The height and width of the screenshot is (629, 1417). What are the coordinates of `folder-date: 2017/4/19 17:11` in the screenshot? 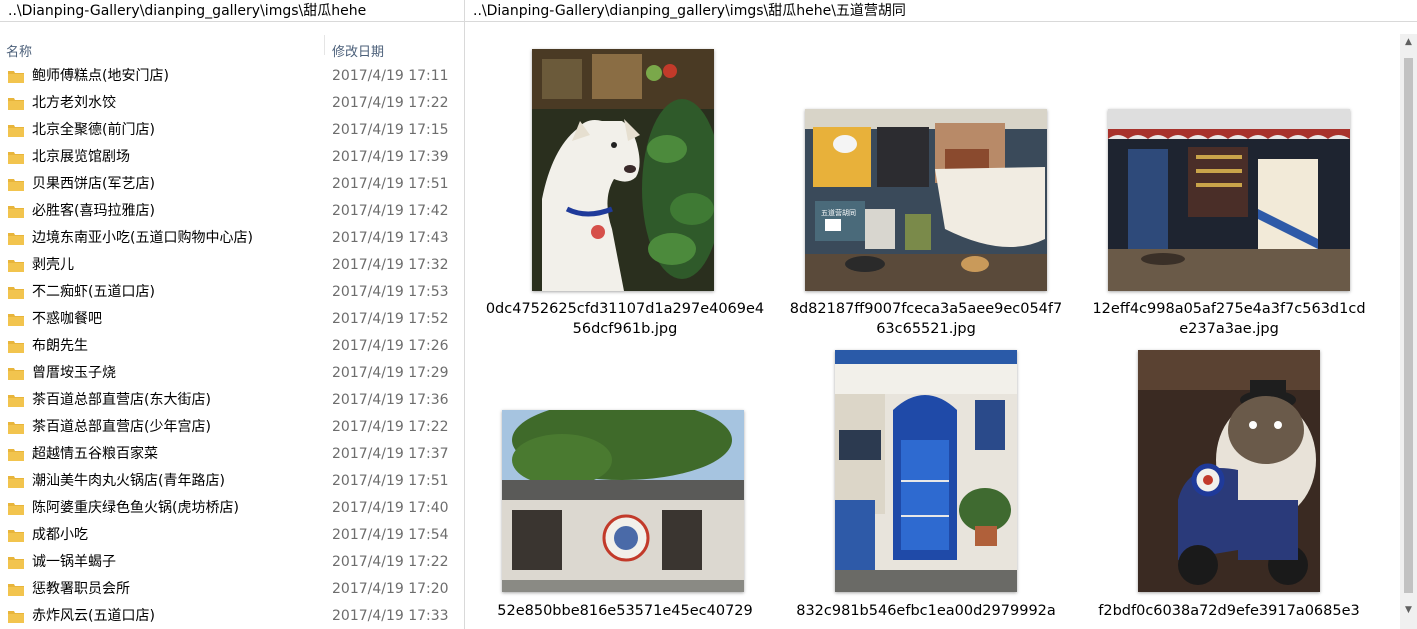 It's located at (390, 76).